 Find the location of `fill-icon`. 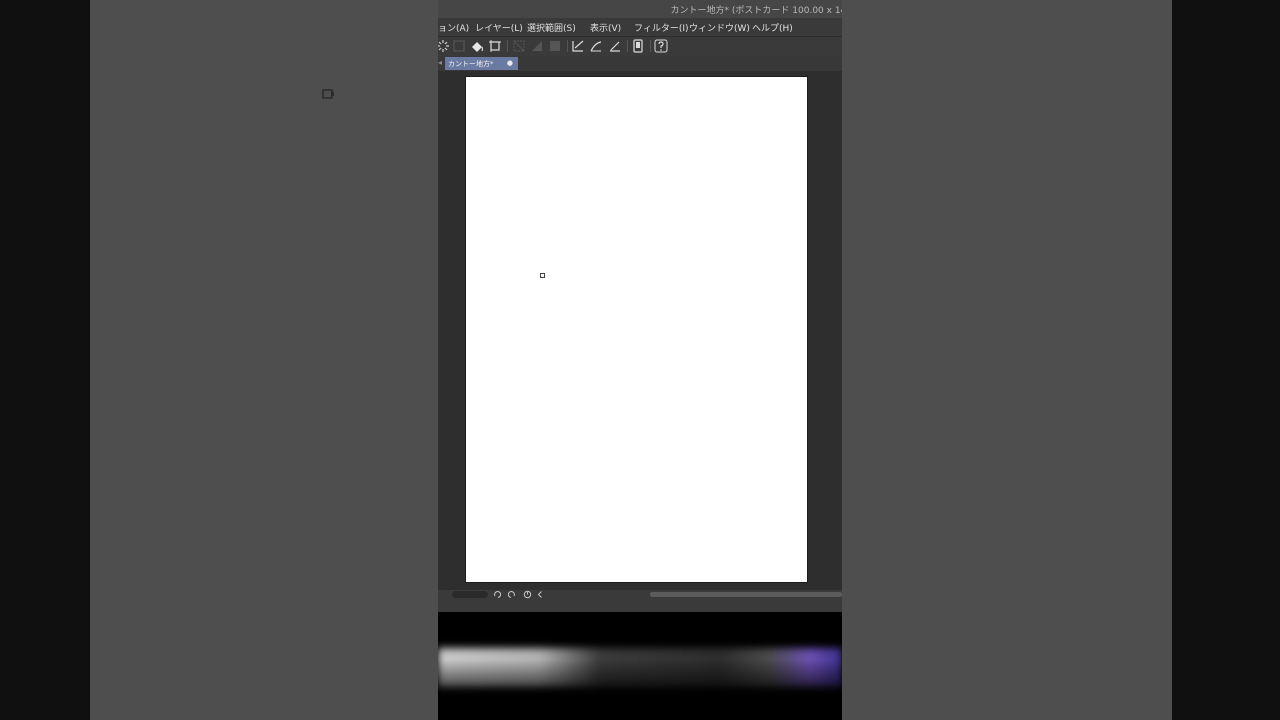

fill-icon is located at coordinates (477, 46).